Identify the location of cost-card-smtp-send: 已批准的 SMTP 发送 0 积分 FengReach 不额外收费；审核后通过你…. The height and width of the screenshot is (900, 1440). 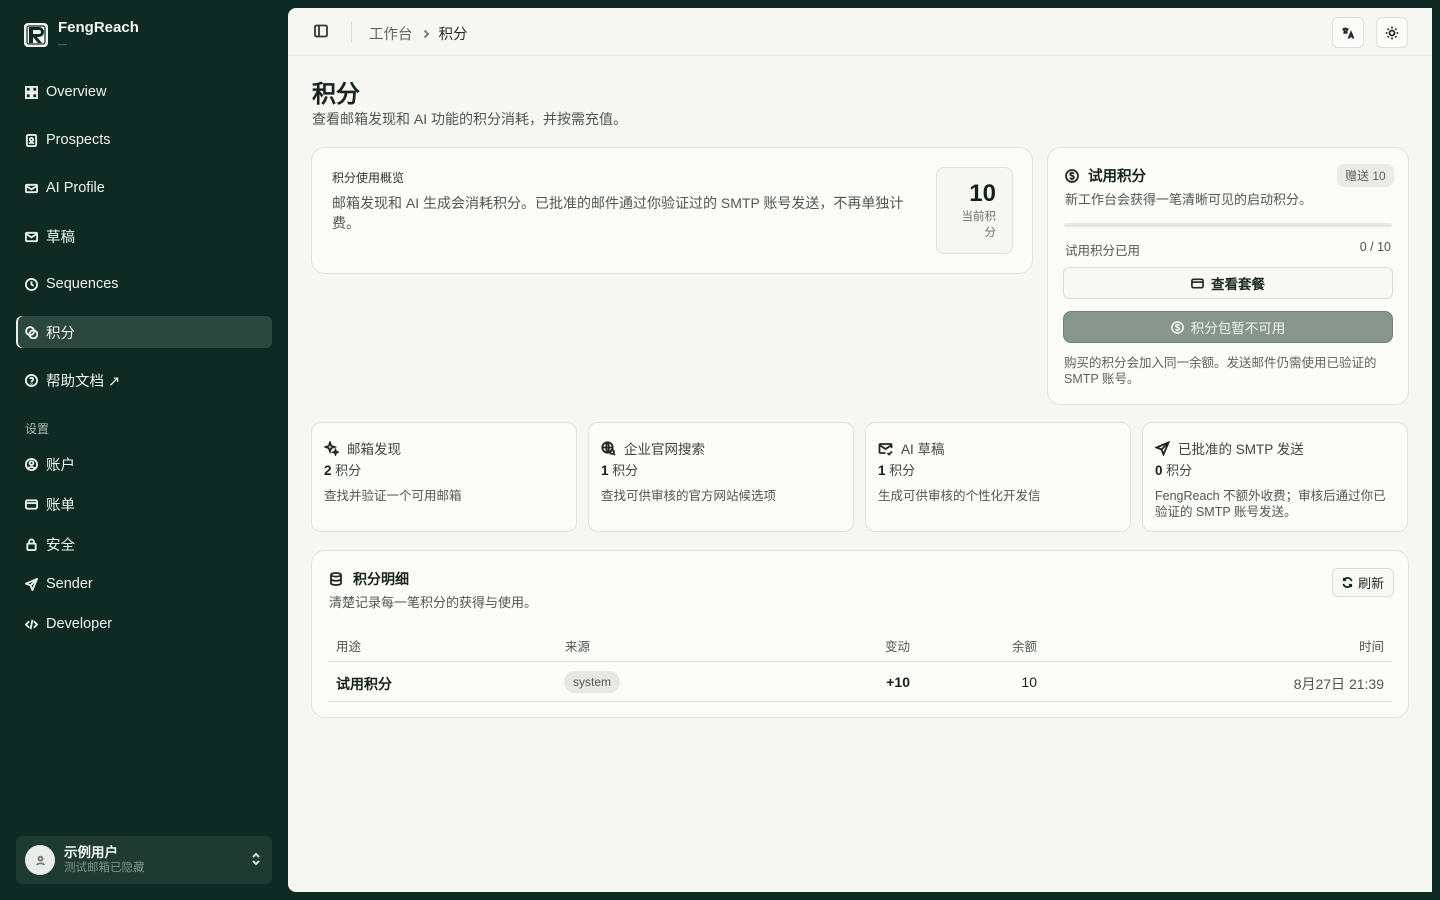
(1275, 477).